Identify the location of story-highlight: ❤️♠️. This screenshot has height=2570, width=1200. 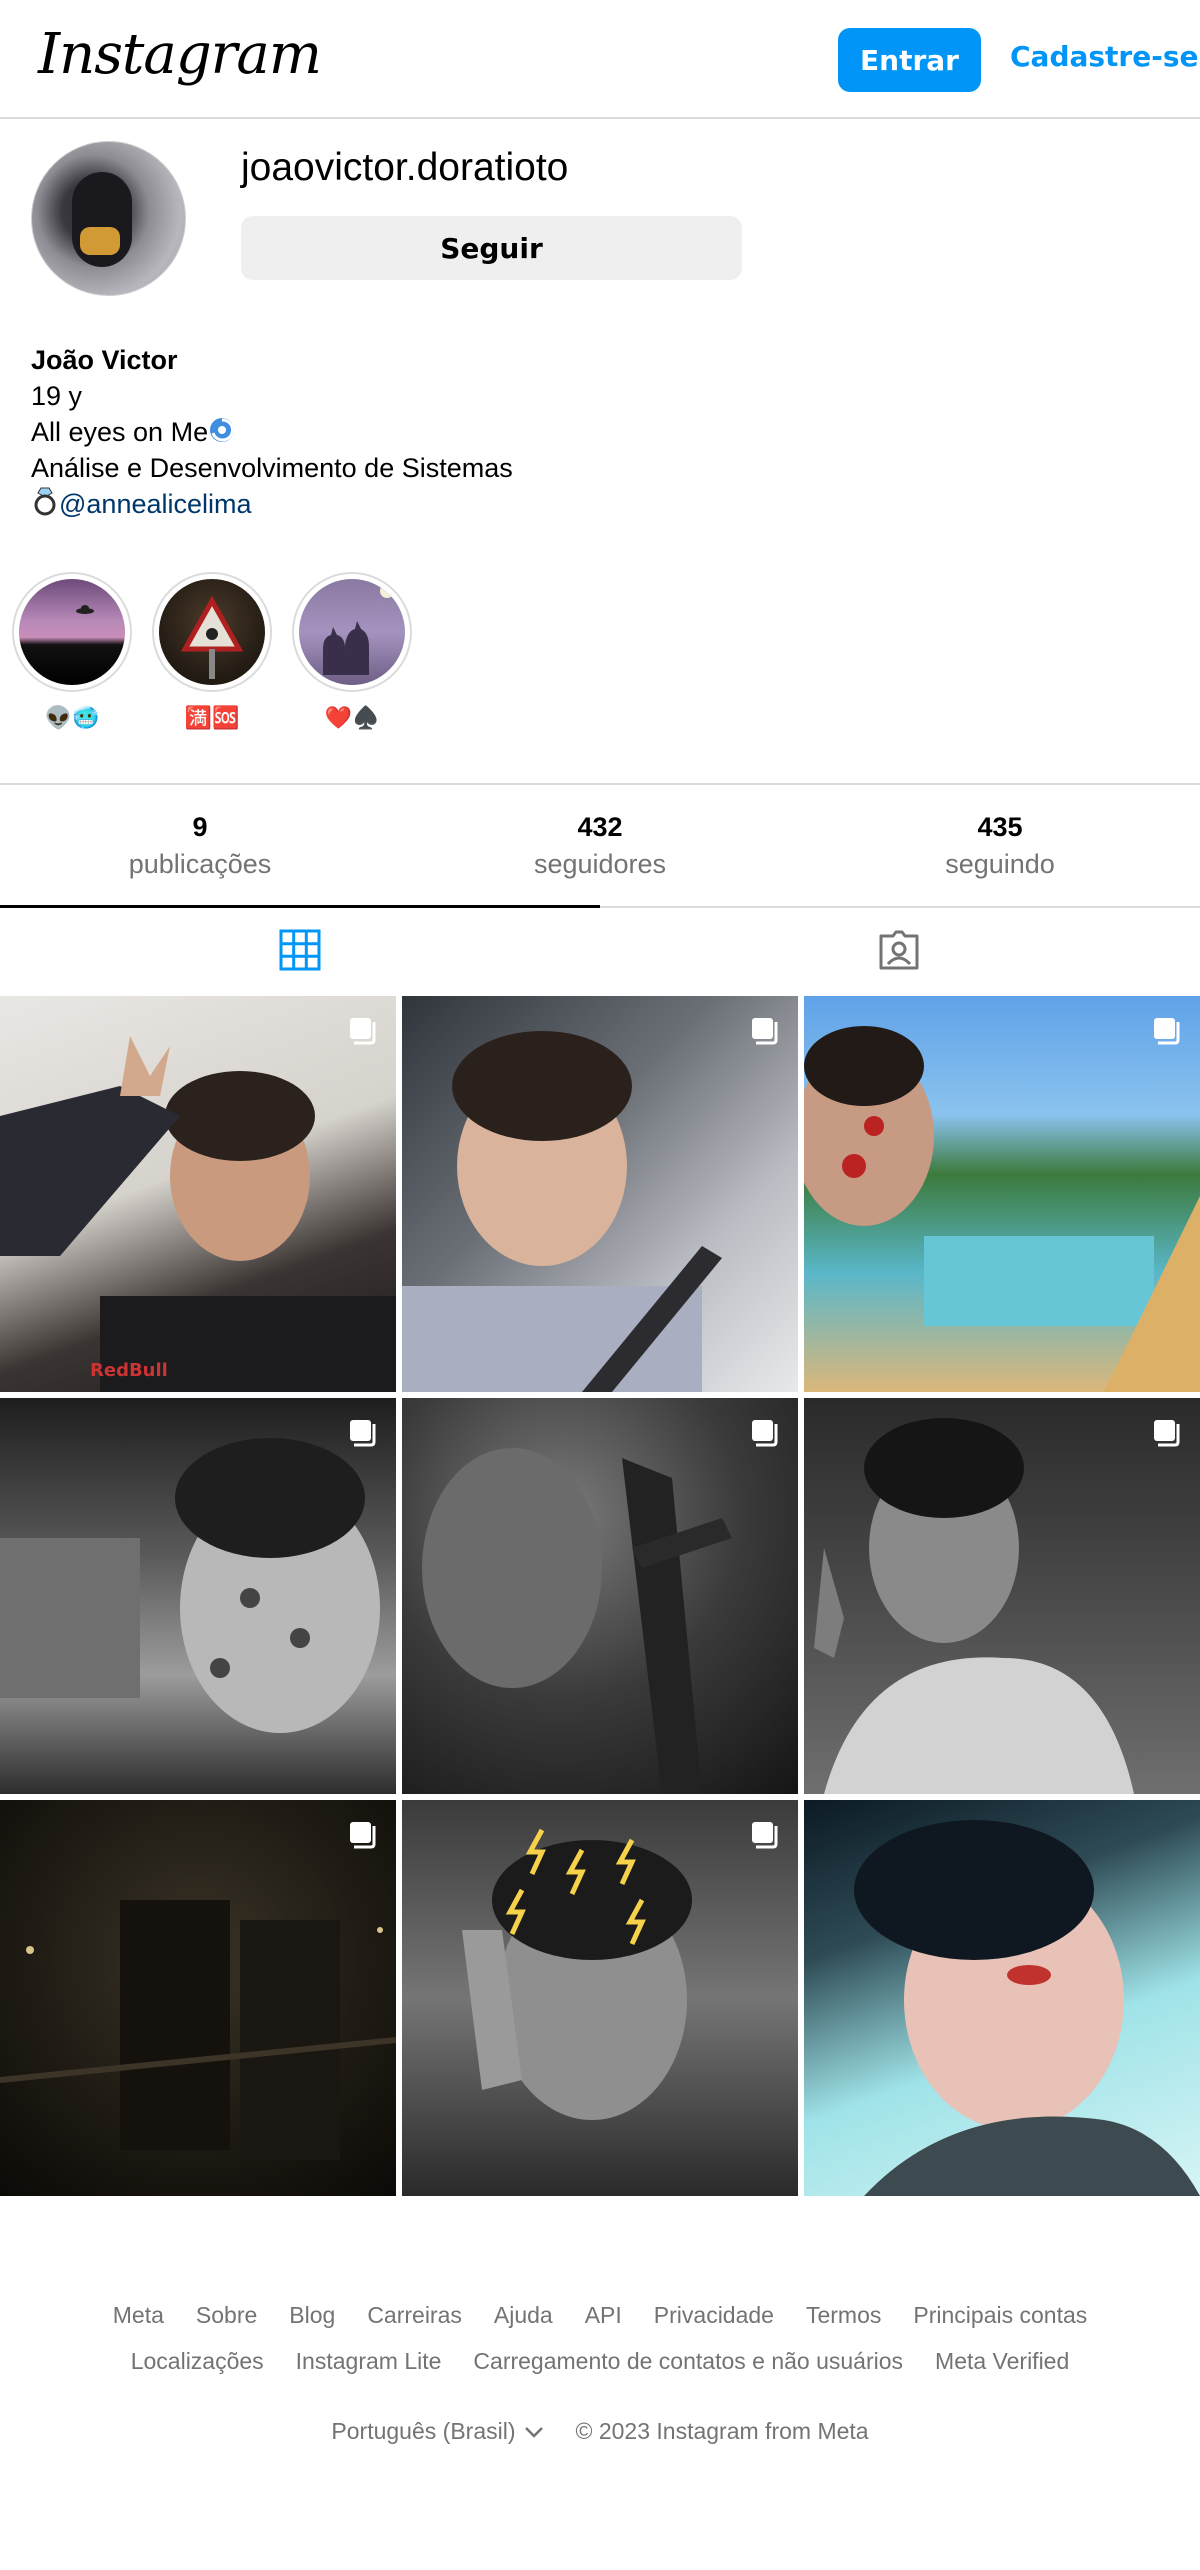
(352, 654).